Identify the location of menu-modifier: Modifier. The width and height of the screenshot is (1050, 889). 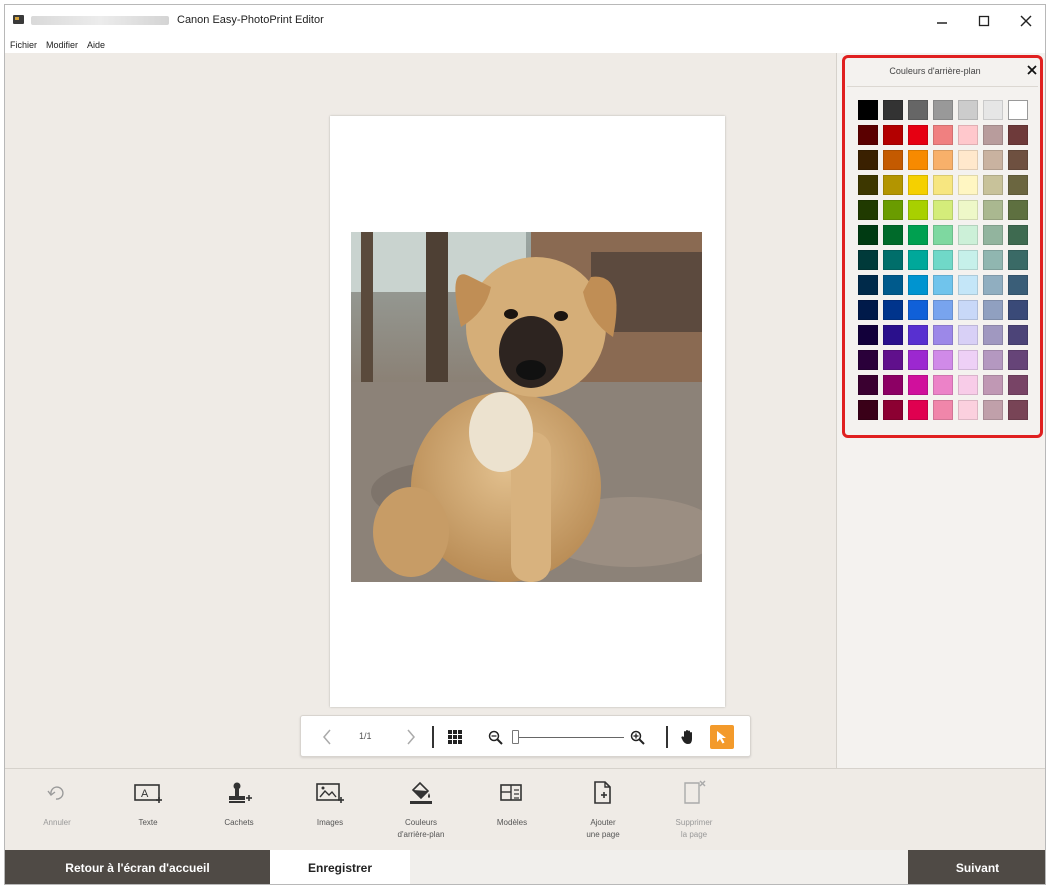
(62, 45).